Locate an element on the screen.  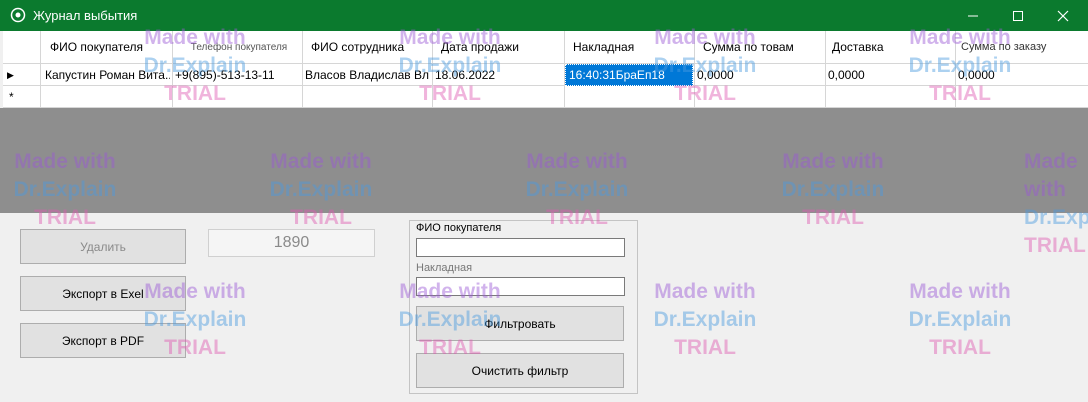
cell-date: 18.06.2022 is located at coordinates (497, 75).